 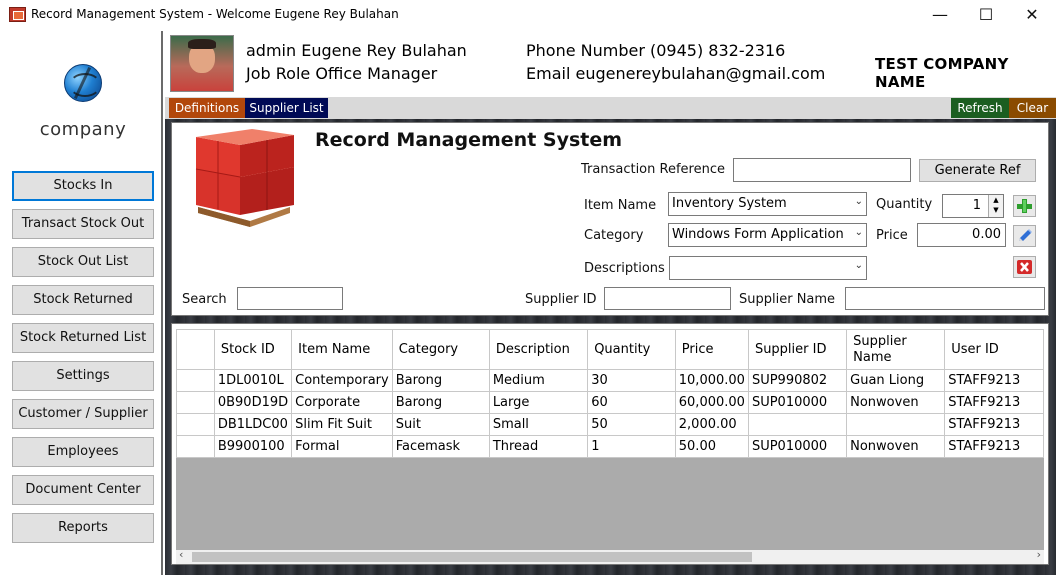 I want to click on chevron-right-icon: ›, so click(x=1039, y=554).